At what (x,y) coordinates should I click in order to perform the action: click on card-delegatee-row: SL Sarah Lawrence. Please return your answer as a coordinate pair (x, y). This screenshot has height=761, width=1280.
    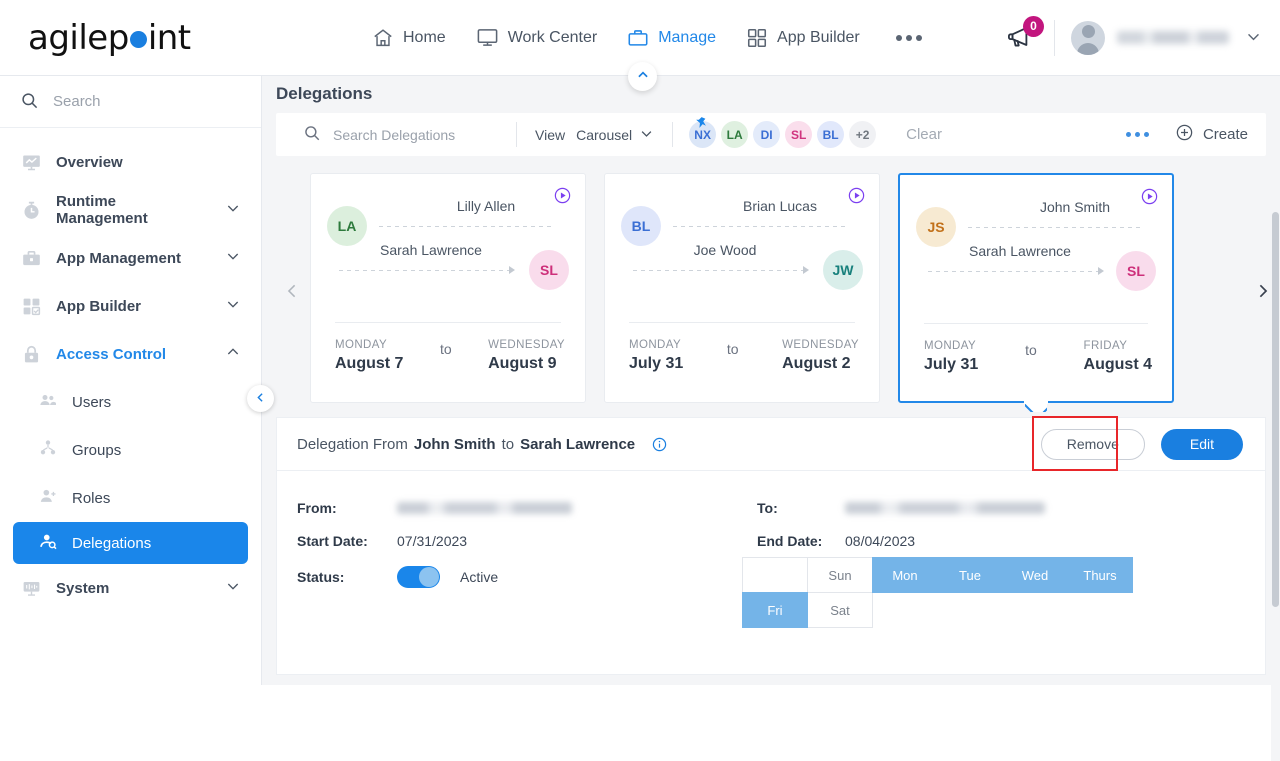
    Looking at the image, I should click on (448, 271).